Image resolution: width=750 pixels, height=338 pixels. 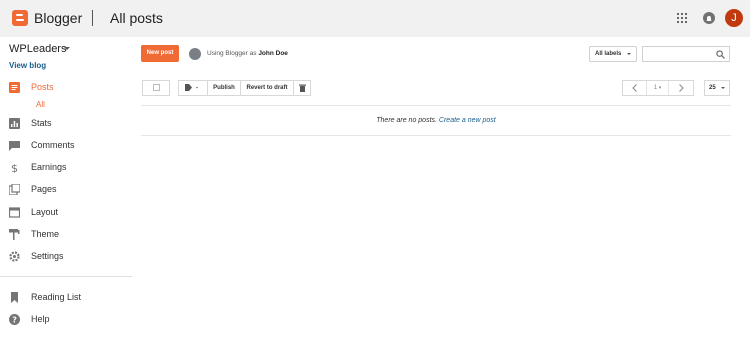 I want to click on sidebar-item-label: Stats, so click(x=41, y=123).